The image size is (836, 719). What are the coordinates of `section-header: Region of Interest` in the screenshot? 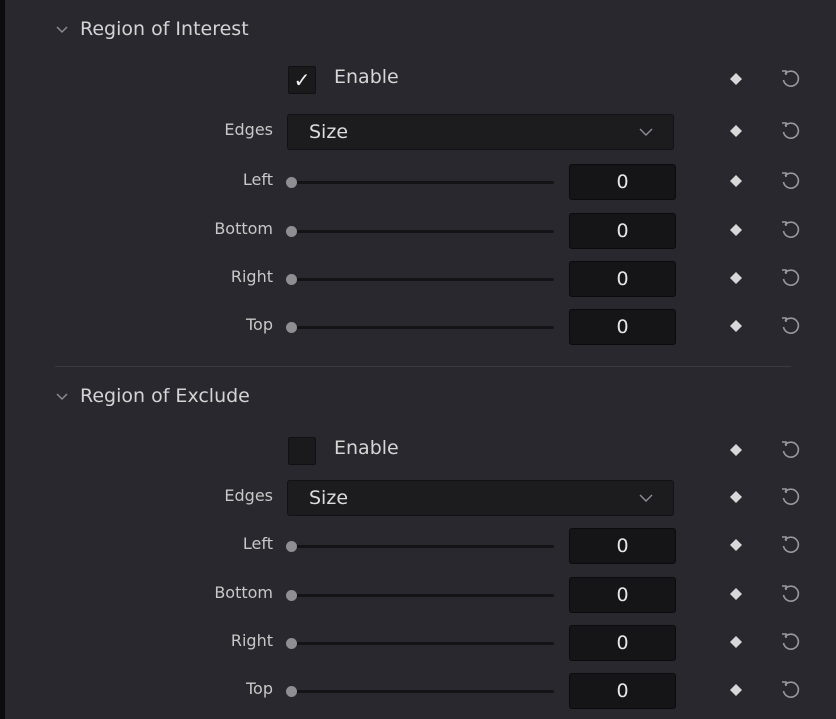 It's located at (205, 29).